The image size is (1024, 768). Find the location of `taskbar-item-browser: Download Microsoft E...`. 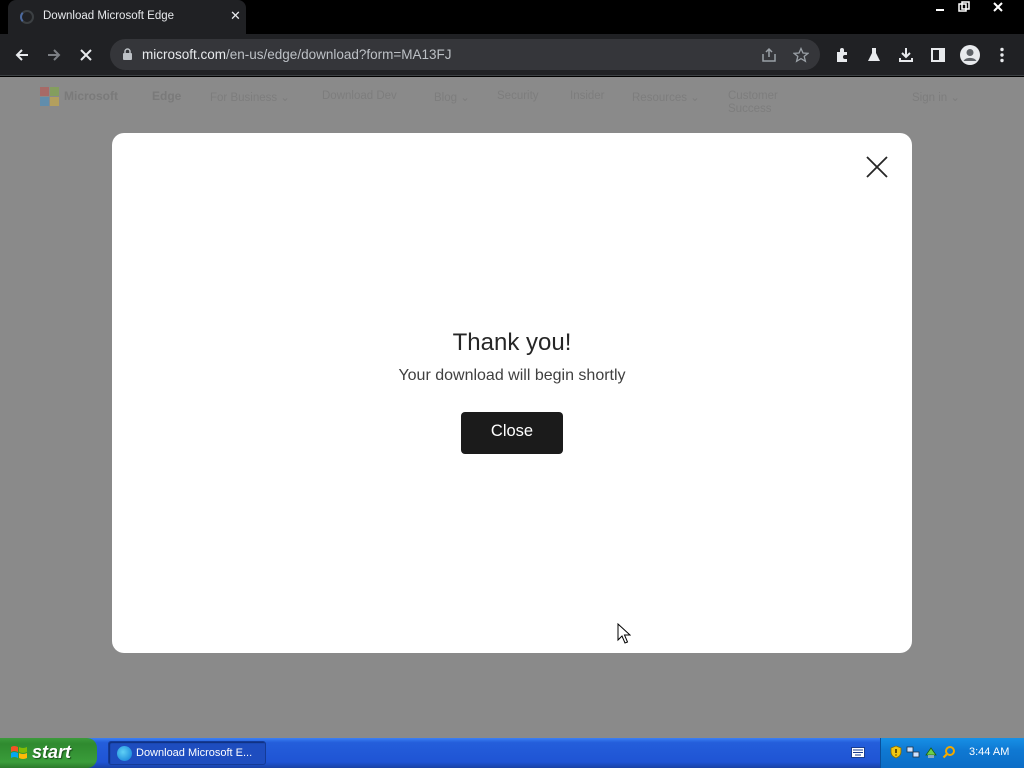

taskbar-item-browser: Download Microsoft E... is located at coordinates (187, 753).